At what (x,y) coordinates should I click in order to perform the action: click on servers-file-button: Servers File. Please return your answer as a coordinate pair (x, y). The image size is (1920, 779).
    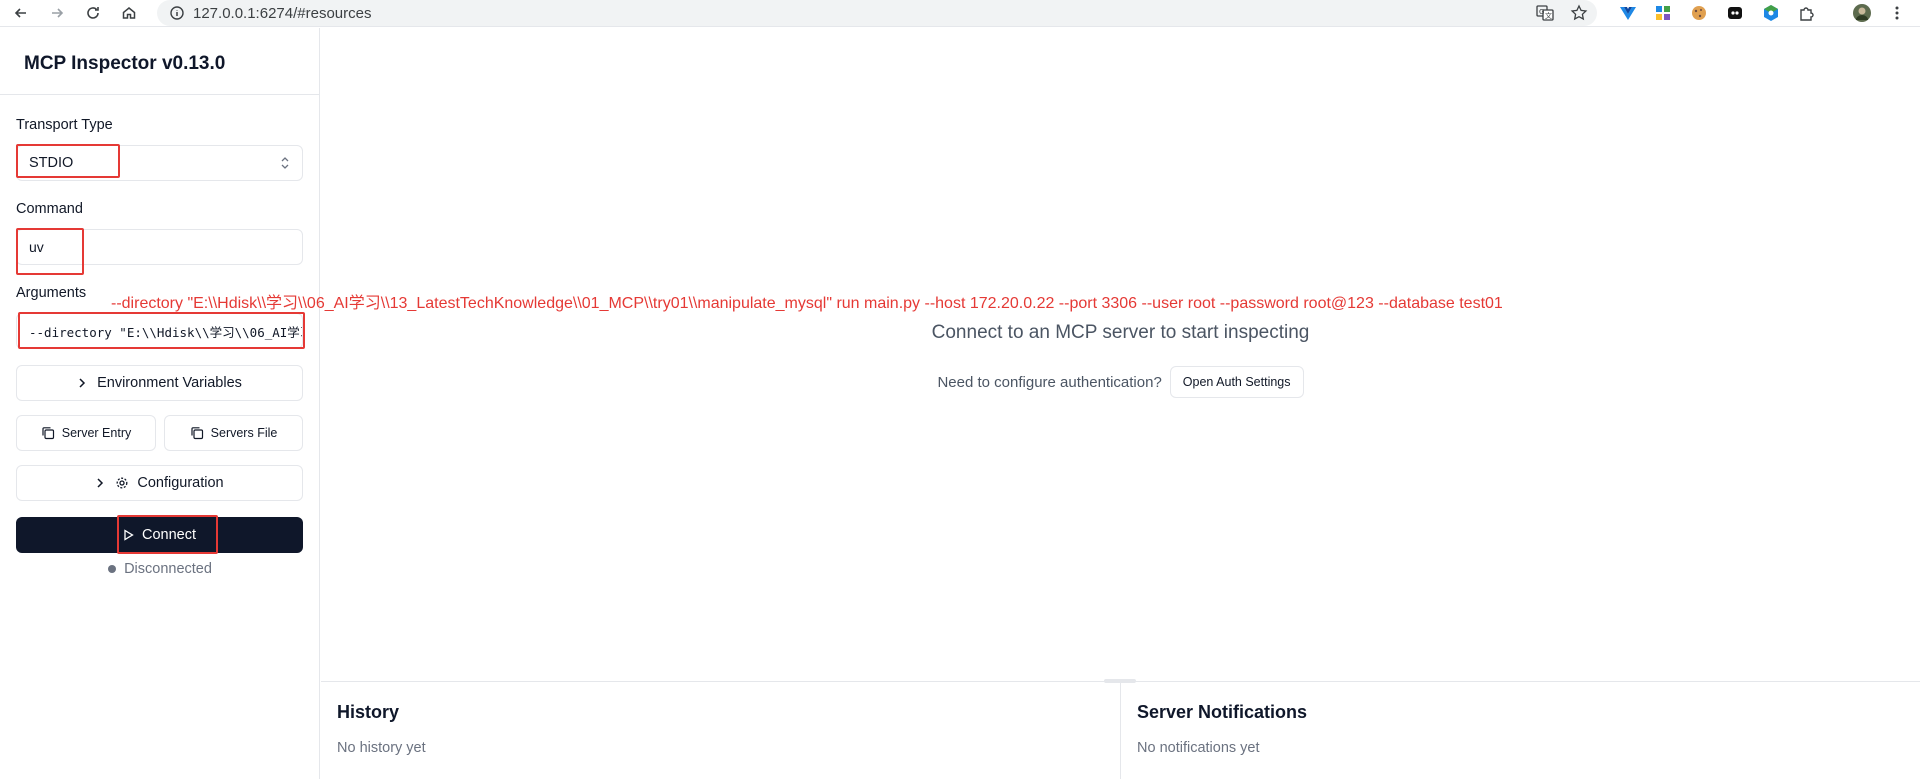
    Looking at the image, I should click on (233, 433).